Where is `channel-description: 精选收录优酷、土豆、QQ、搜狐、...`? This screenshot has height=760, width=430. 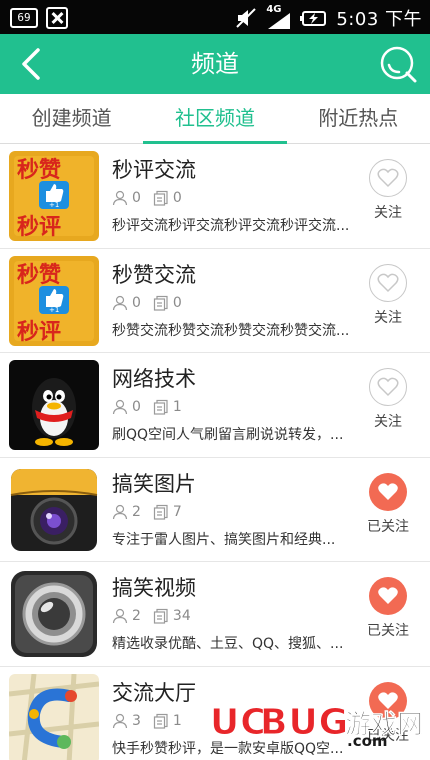 channel-description: 精选收录优酷、土豆、QQ、搜狐、... is located at coordinates (228, 644).